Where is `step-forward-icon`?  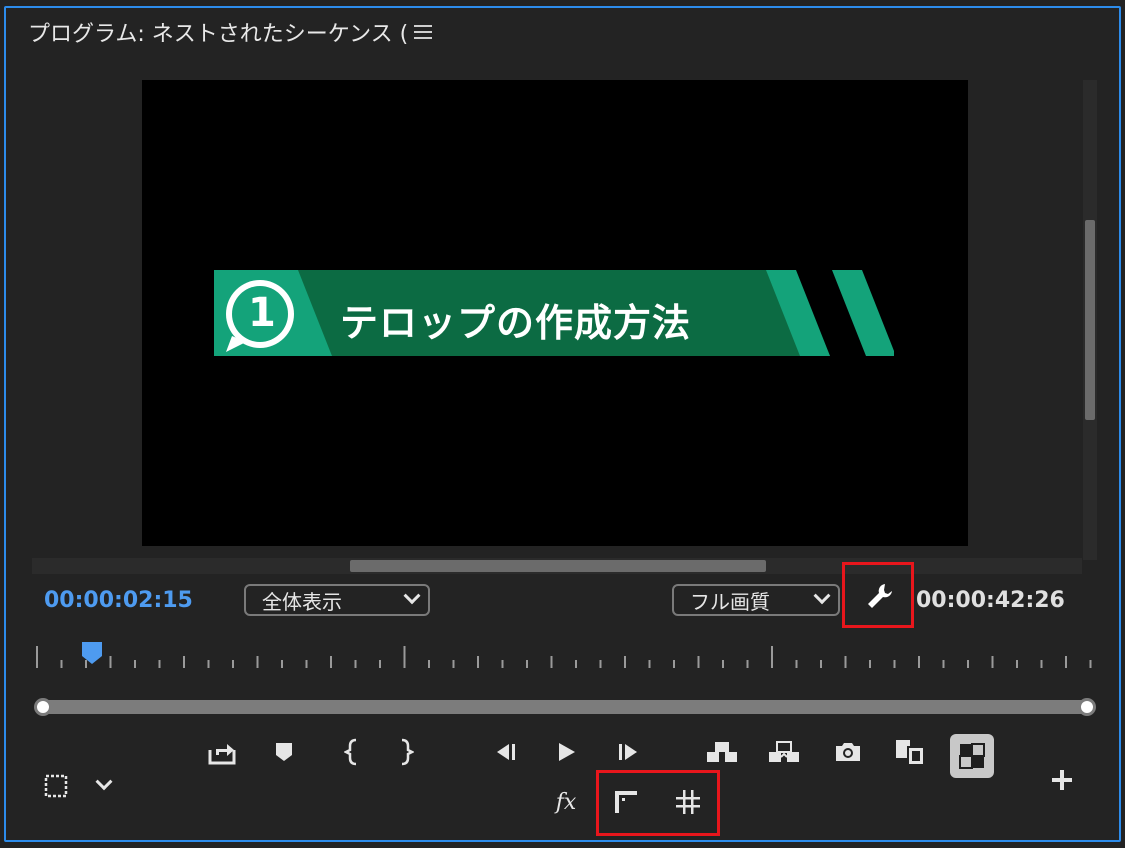
step-forward-icon is located at coordinates (628, 752).